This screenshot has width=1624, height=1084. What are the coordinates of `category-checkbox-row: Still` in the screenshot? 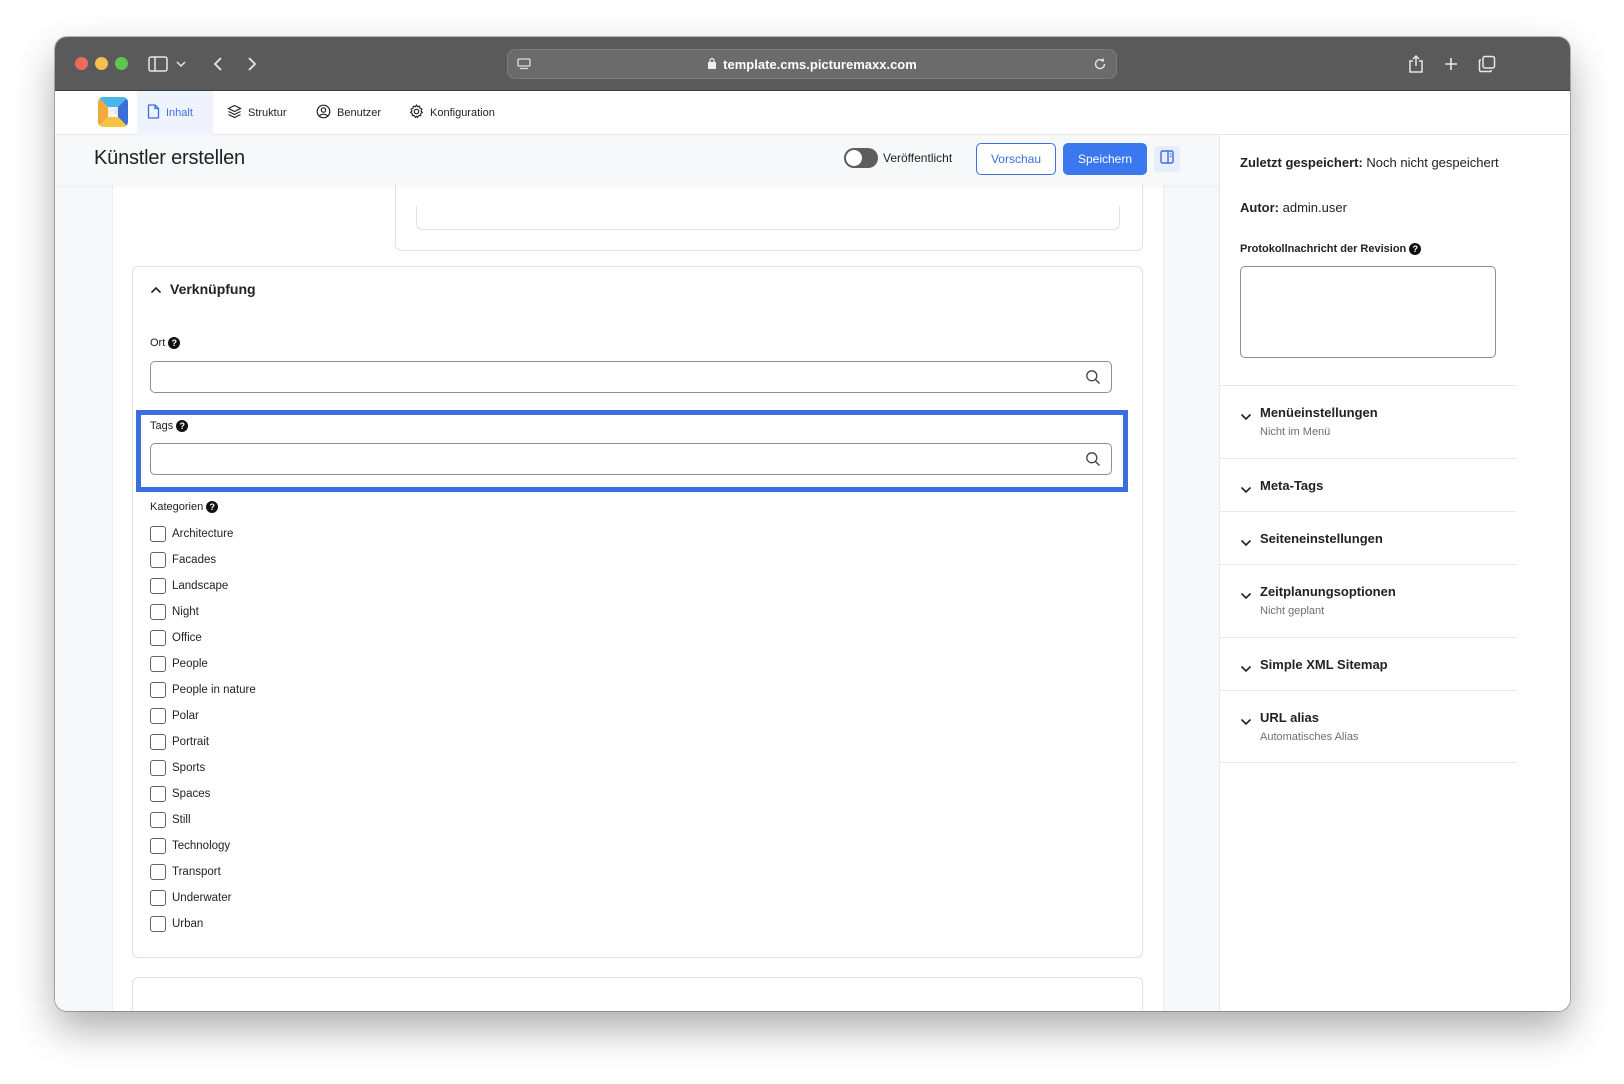 It's located at (203, 820).